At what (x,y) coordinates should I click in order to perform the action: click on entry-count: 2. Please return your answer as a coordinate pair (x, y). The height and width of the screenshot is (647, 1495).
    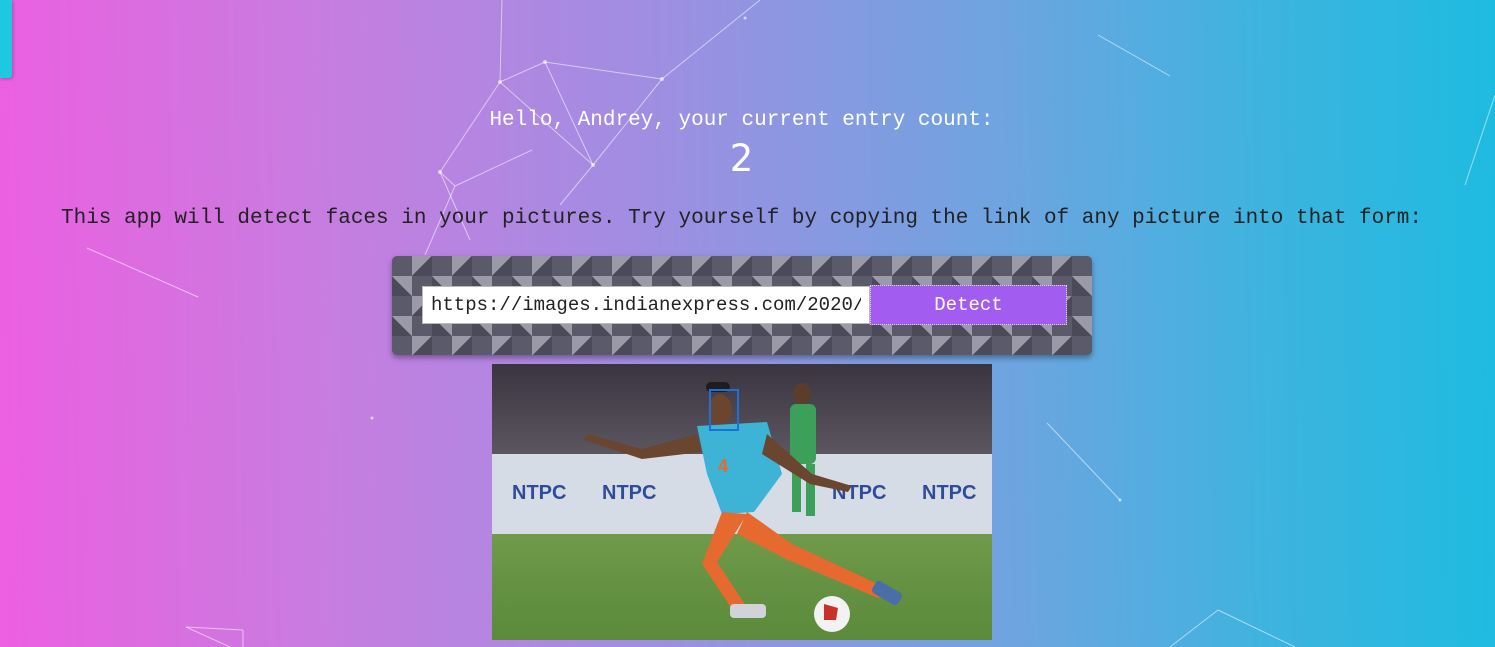
    Looking at the image, I should click on (741, 158).